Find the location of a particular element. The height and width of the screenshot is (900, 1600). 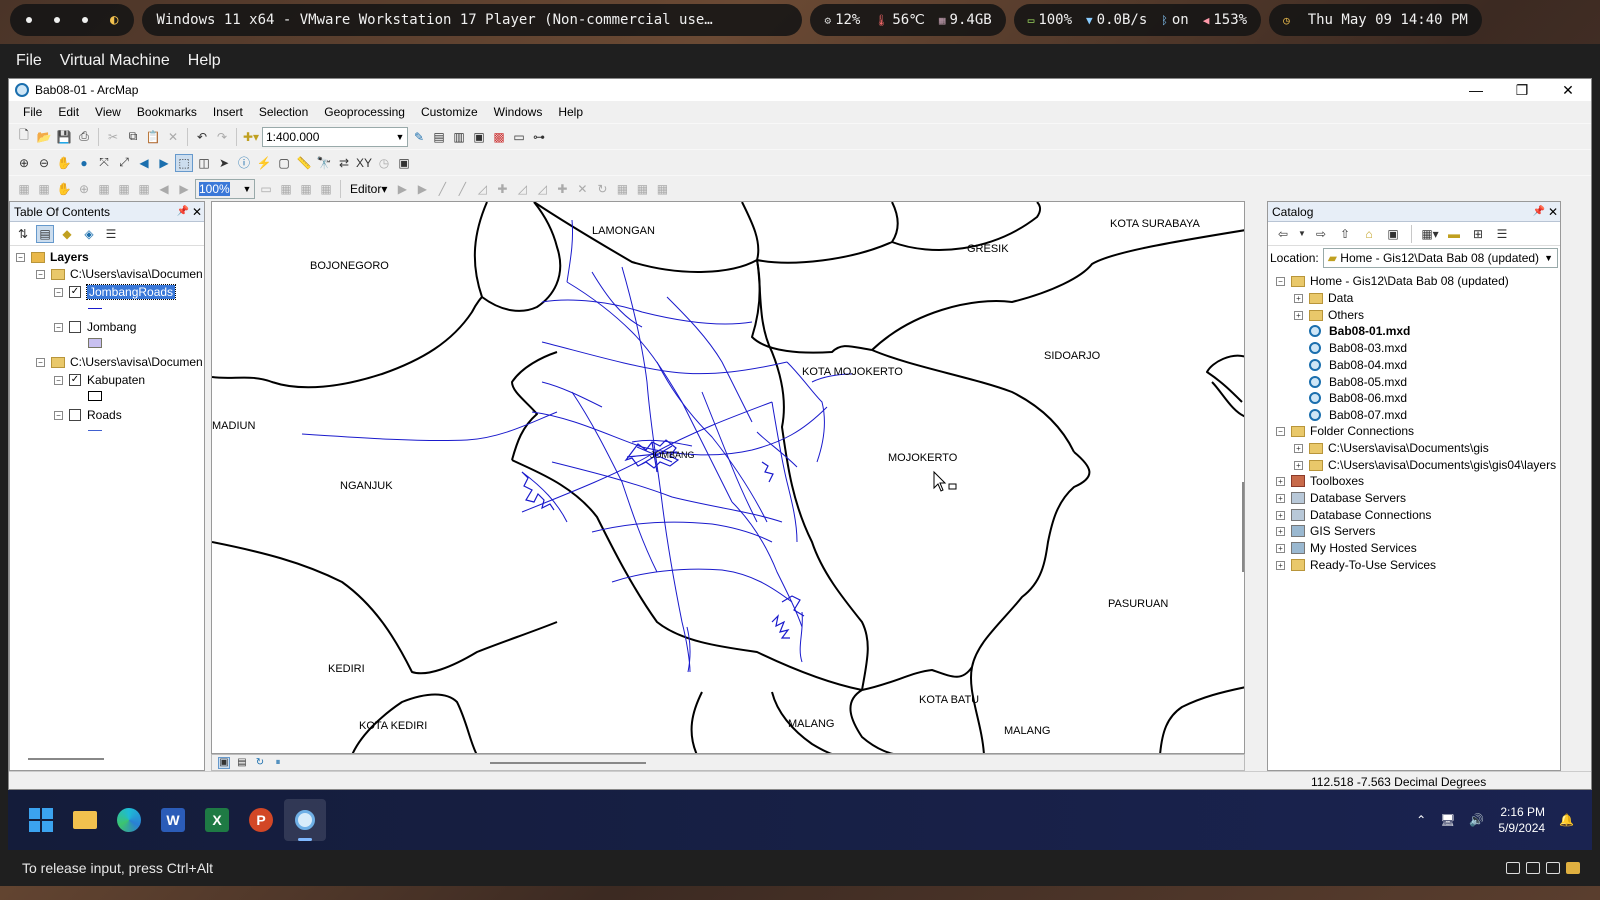

pan-icon: ✋ is located at coordinates (64, 163).